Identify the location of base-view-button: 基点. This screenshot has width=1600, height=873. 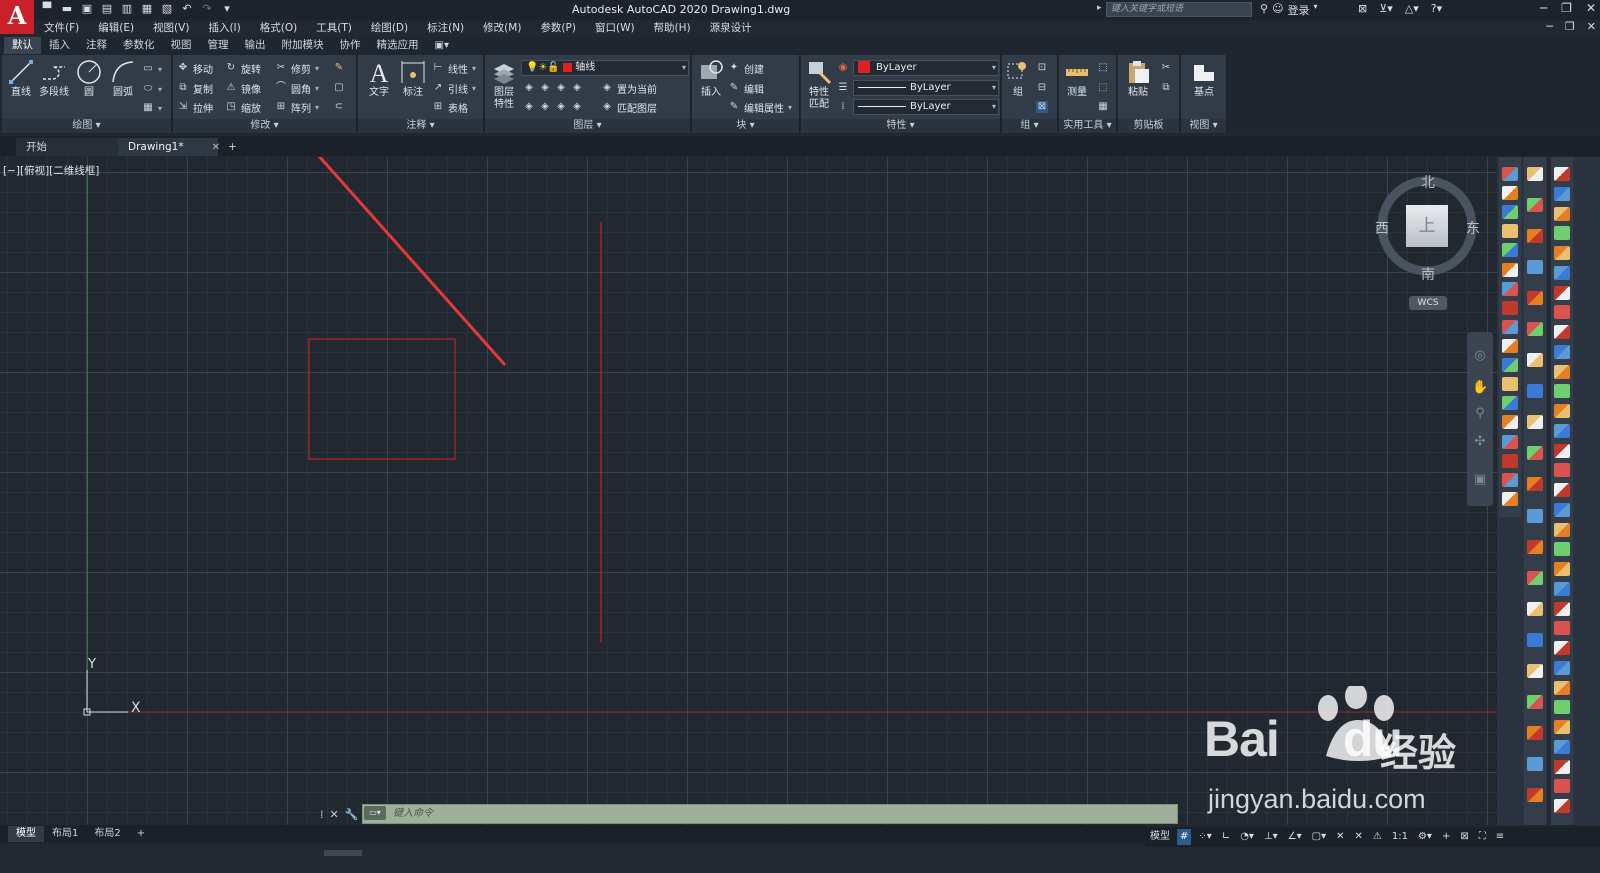
(1204, 85).